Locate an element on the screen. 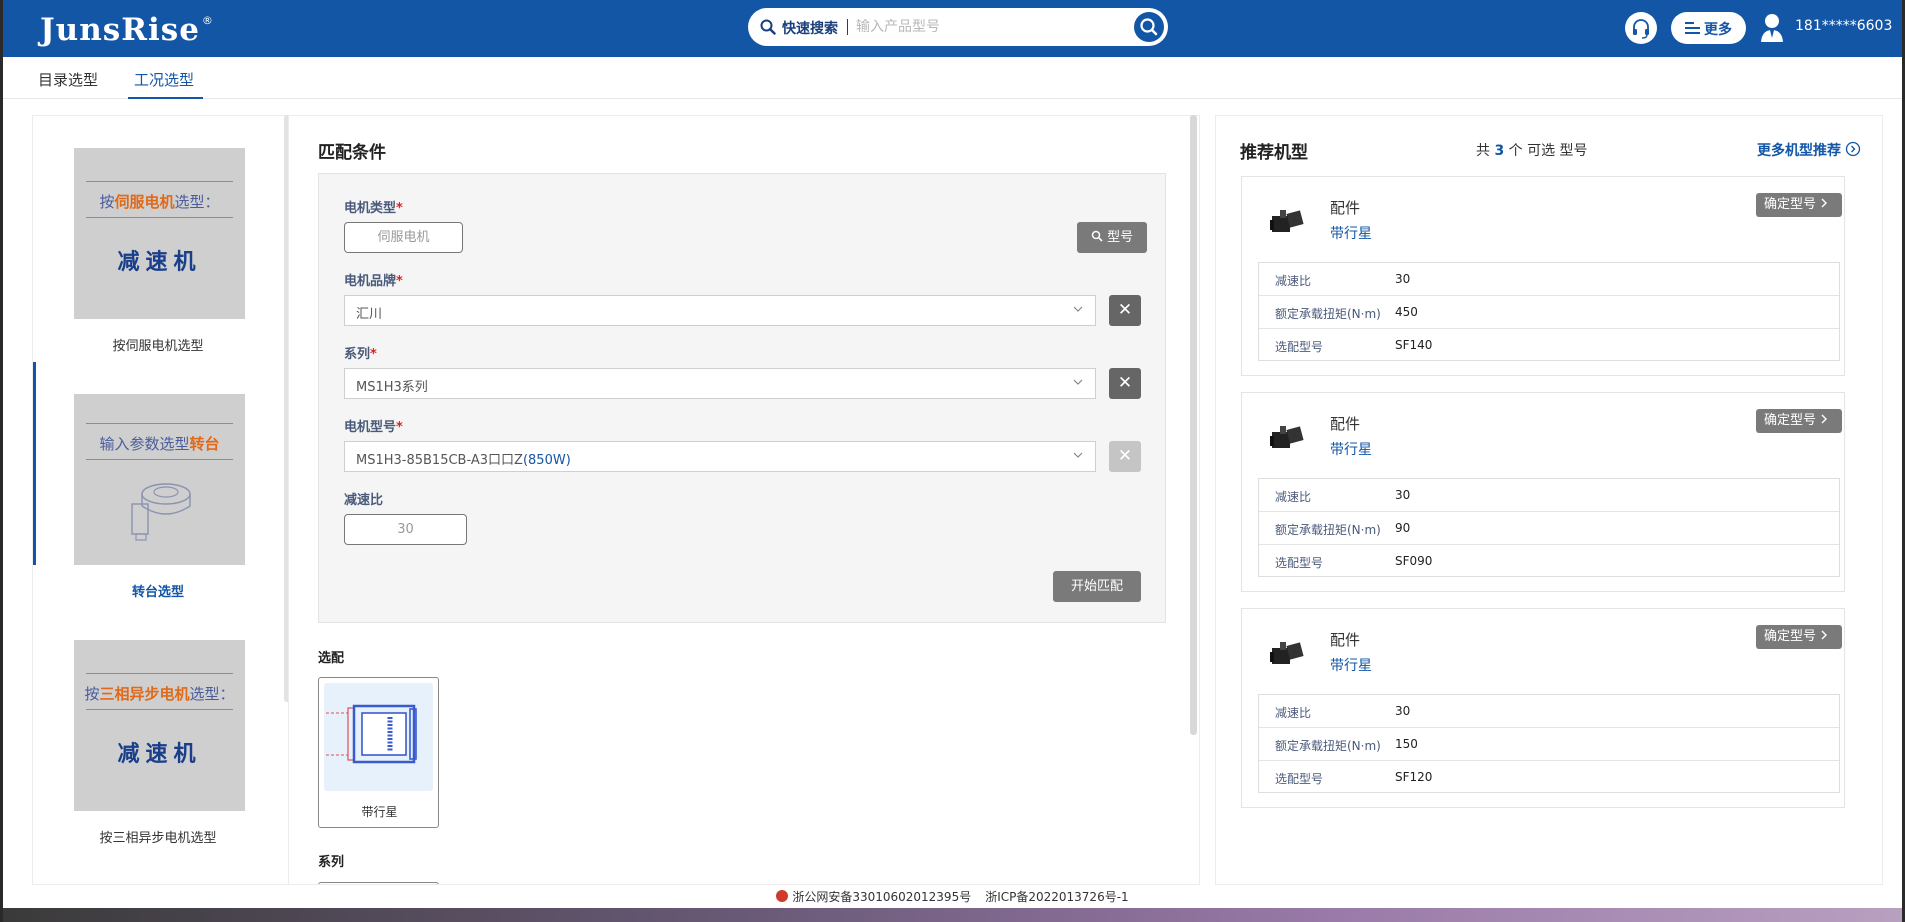  middle-scrollbar is located at coordinates (1193, 425).